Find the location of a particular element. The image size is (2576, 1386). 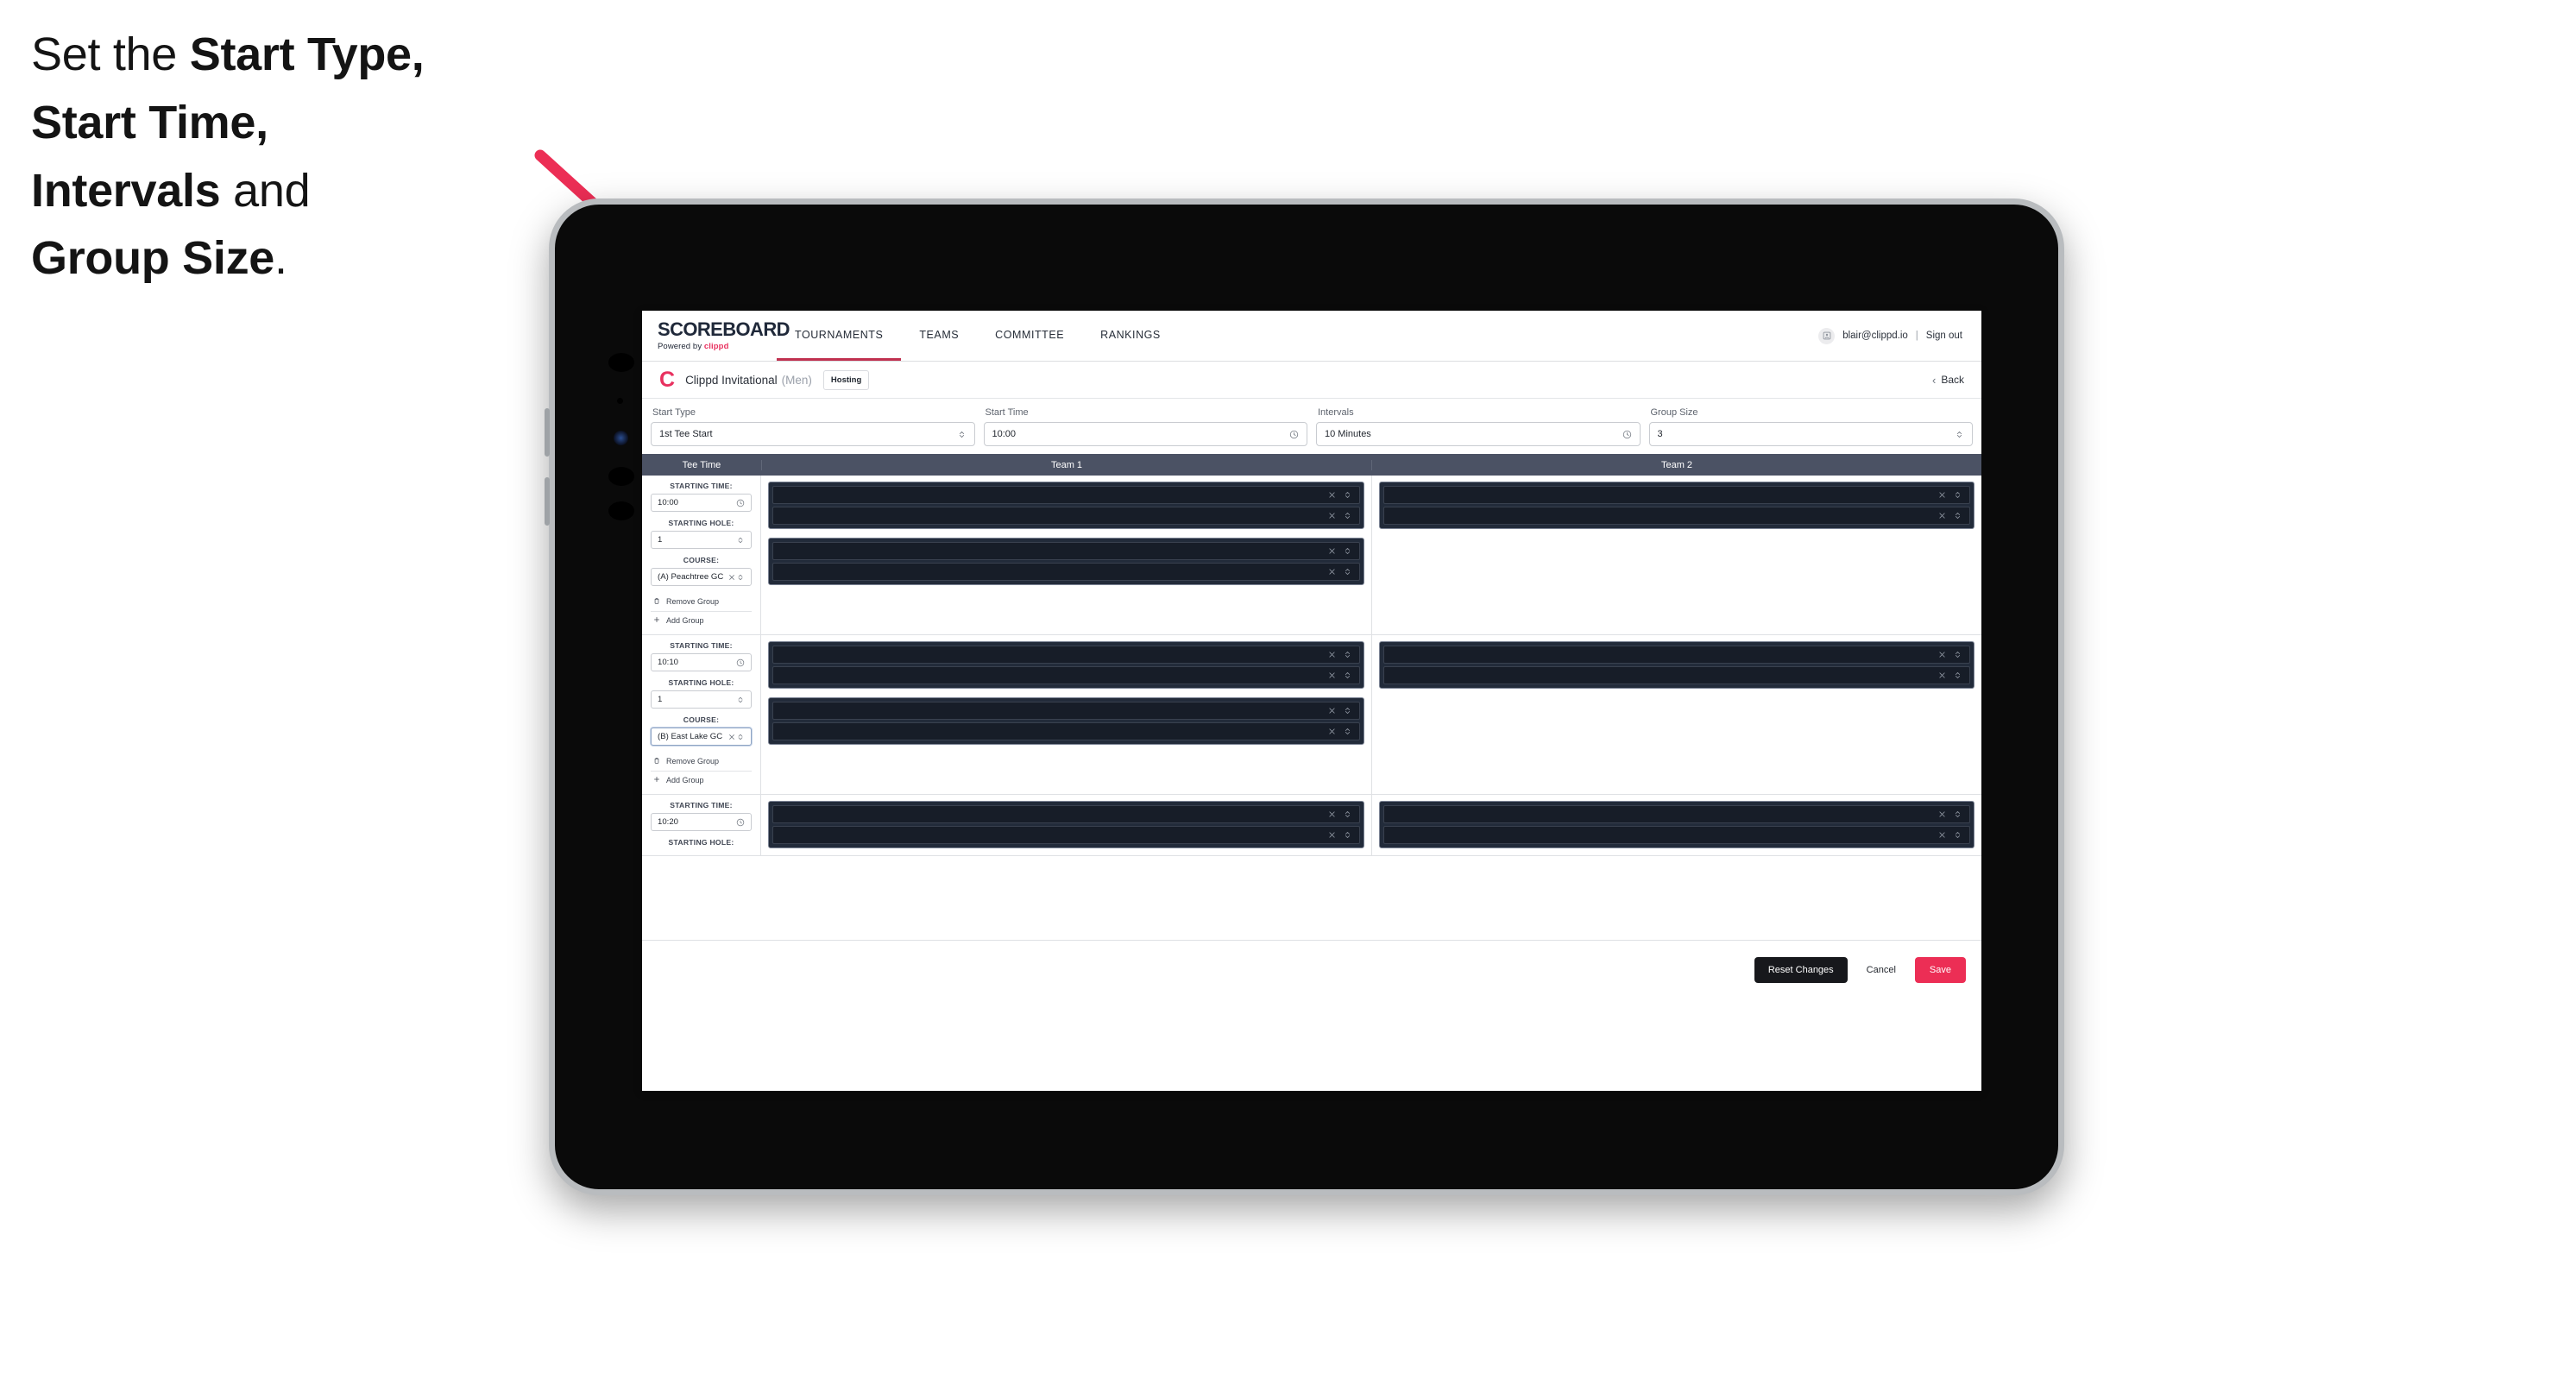

nav-tab-rankings: RANKINGS is located at coordinates (1131, 336).